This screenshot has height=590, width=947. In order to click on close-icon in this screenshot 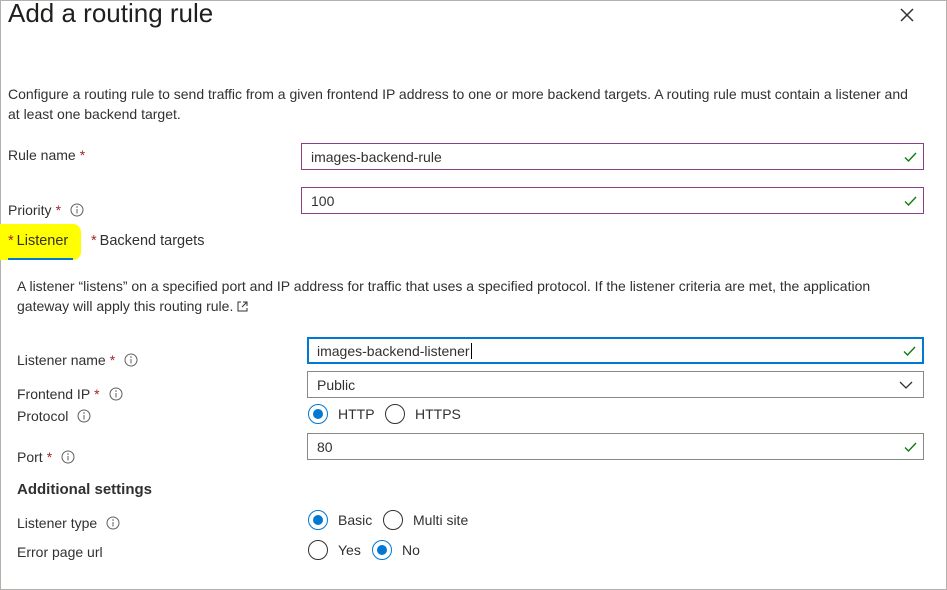, I will do `click(907, 15)`.